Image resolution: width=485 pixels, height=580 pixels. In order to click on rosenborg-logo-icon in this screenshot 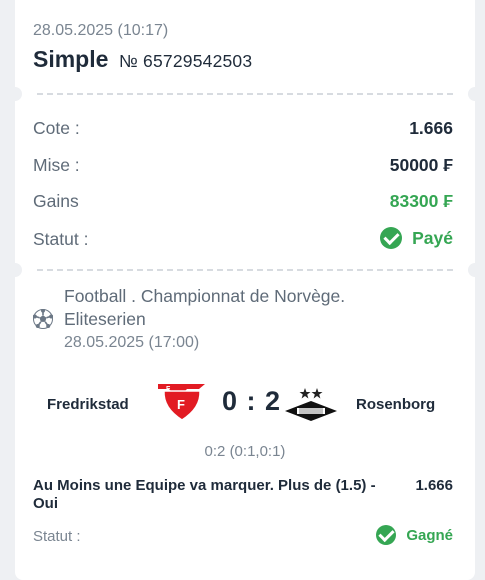, I will do `click(311, 404)`.